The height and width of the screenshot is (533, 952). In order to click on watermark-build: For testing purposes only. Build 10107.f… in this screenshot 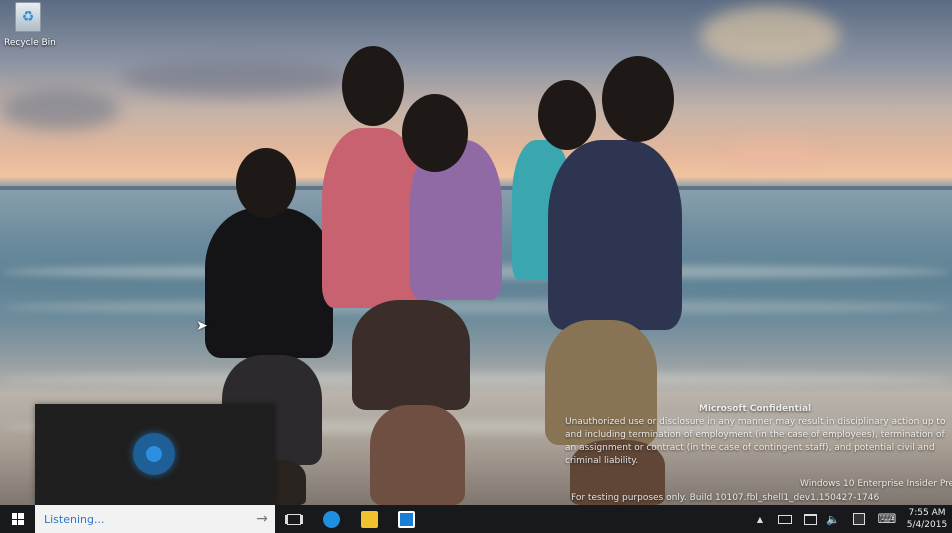, I will do `click(725, 498)`.